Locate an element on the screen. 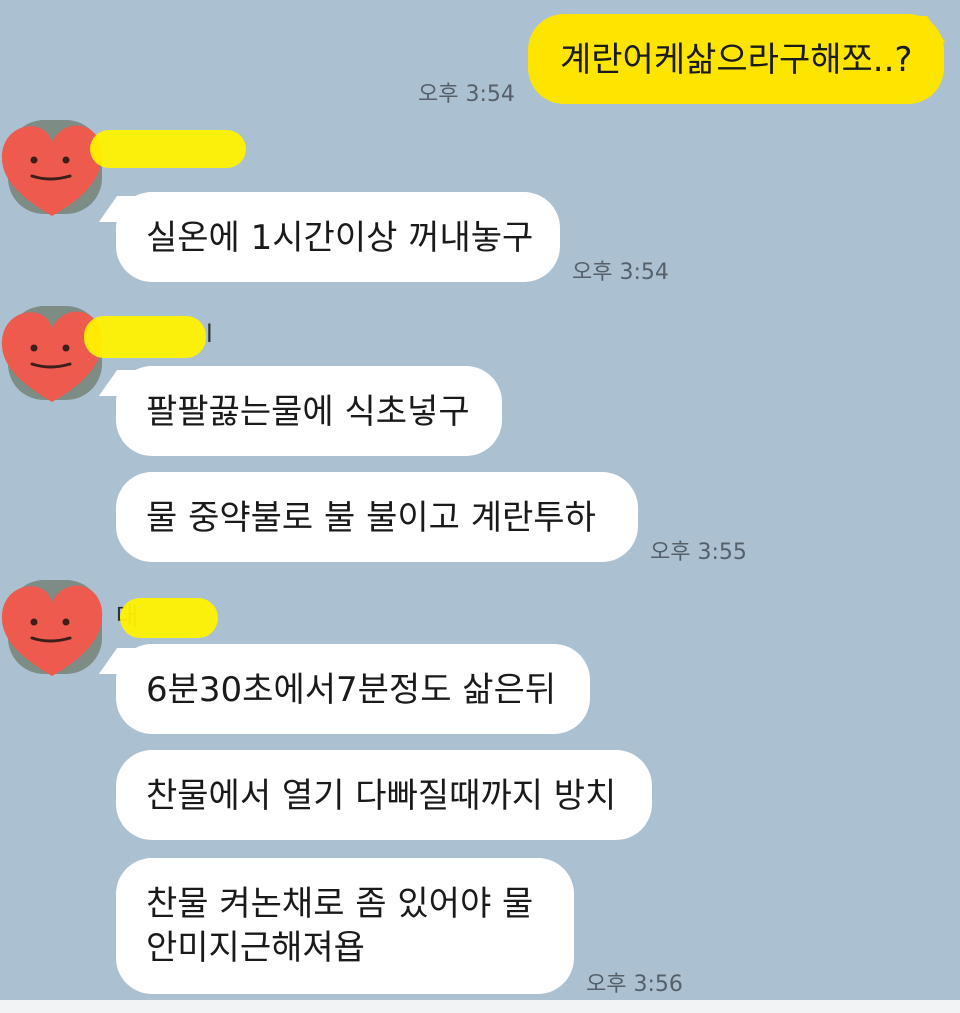  incoming-message-bubble: 찬물에서 열기 다빠질때까지 방치 is located at coordinates (384, 795).